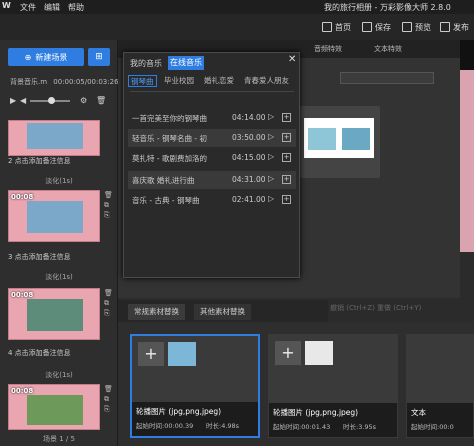  Describe the element at coordinates (99, 57) in the screenshot. I see `cart-button: ⊞` at that location.